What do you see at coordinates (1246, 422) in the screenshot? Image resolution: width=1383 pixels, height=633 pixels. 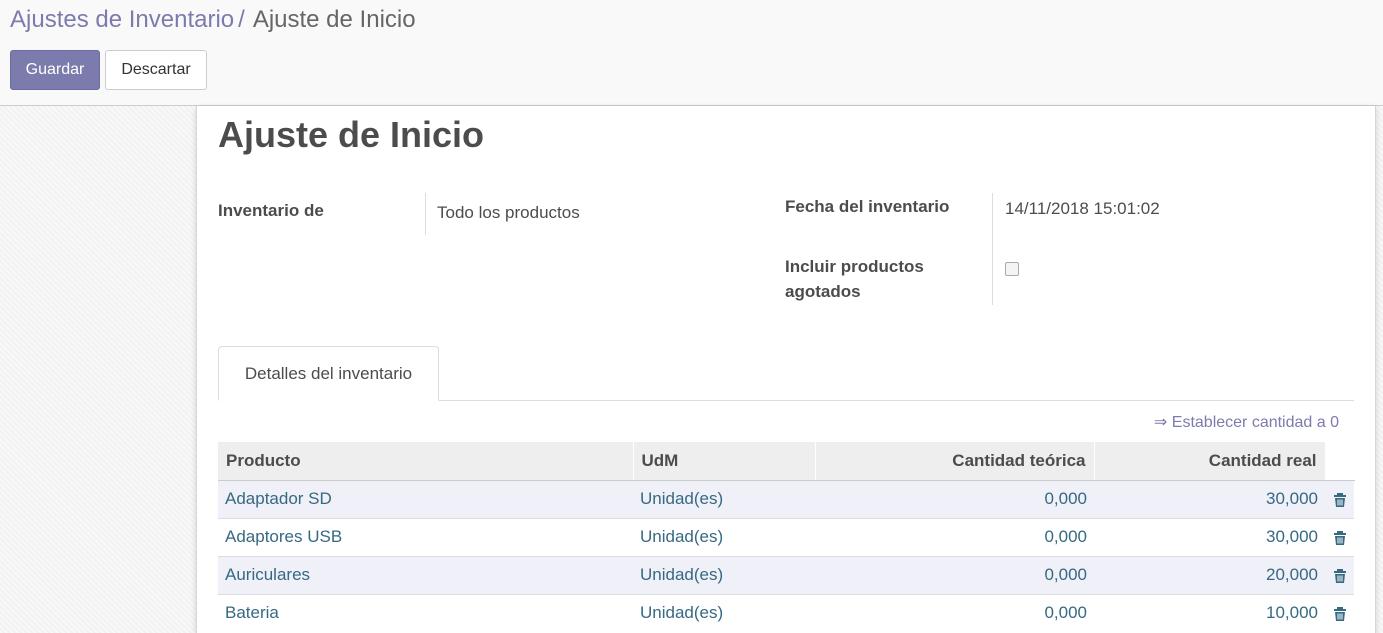 I see `set-quantity-zero-link: ⇒ Establecer cantidad a 0` at bounding box center [1246, 422].